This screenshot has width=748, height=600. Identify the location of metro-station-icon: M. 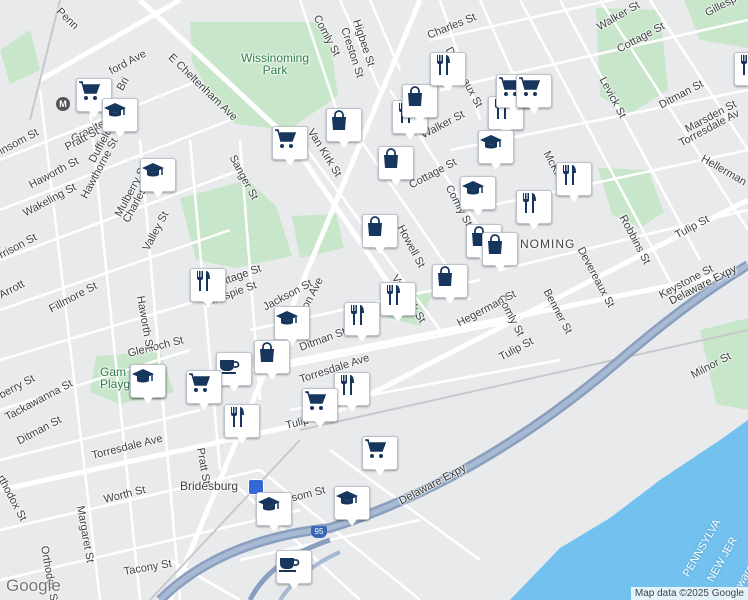
(63, 104).